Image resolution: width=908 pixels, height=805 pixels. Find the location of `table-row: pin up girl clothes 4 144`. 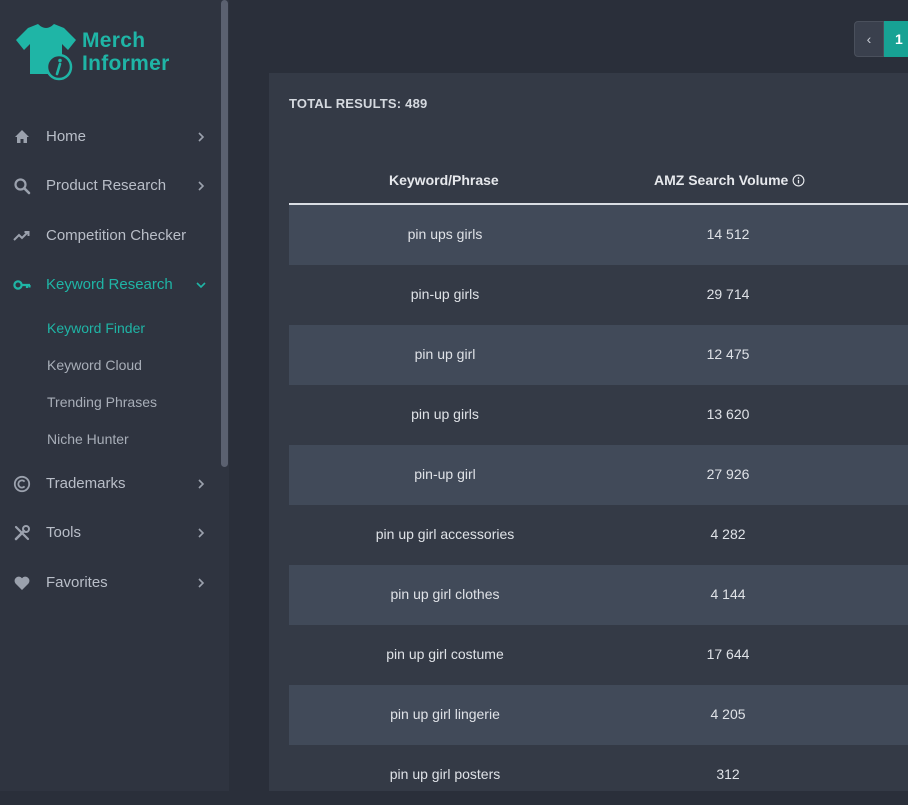

table-row: pin up girl clothes 4 144 is located at coordinates (598, 595).